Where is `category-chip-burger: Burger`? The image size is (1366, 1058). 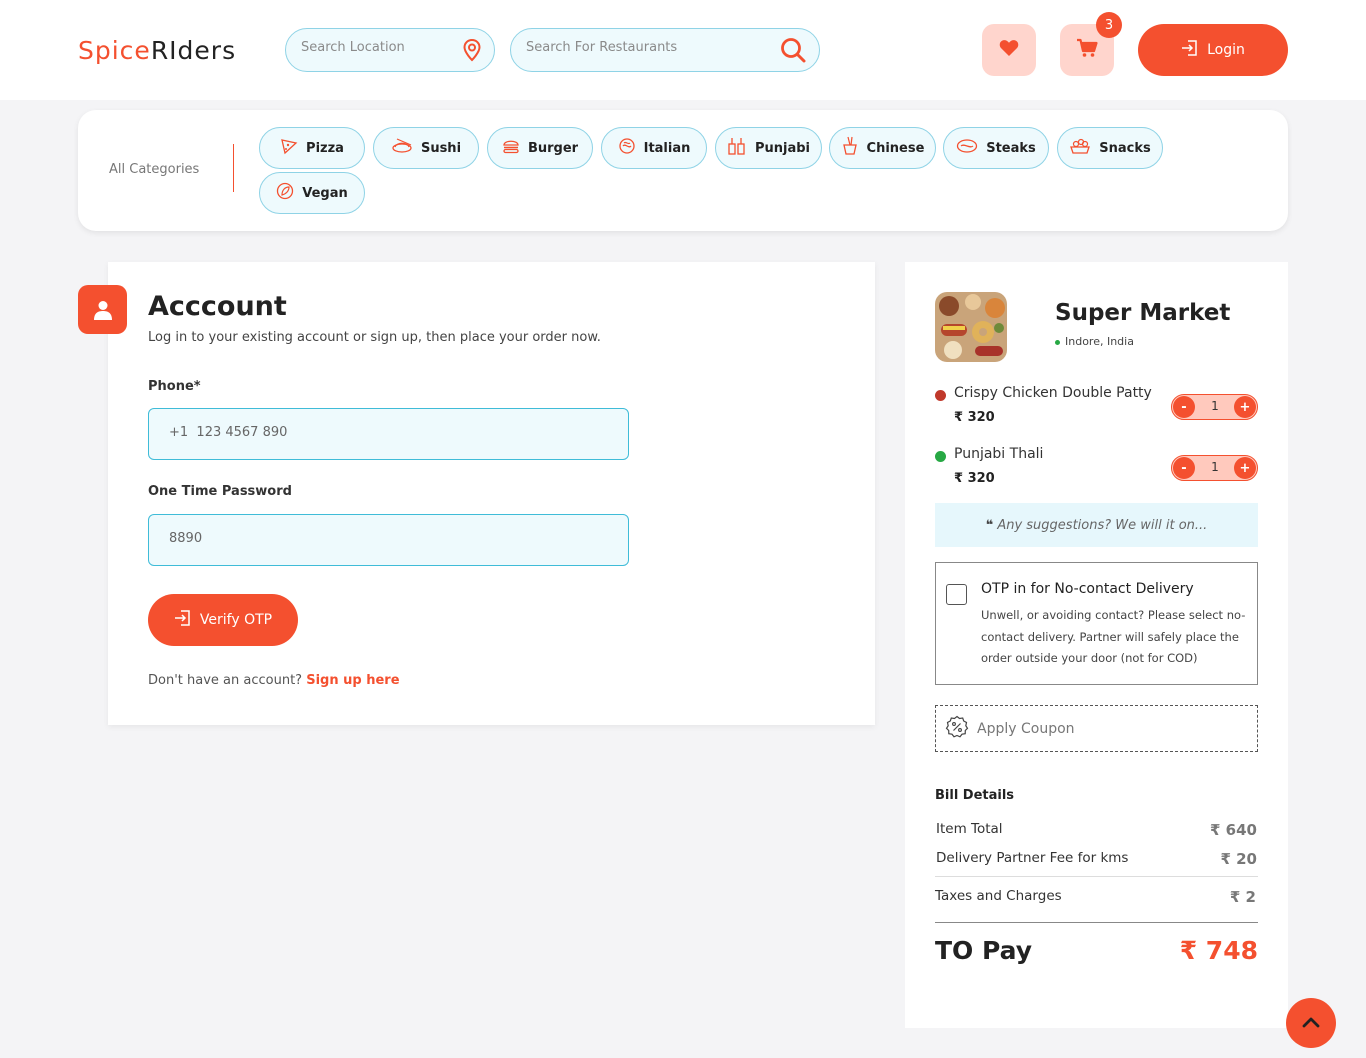
category-chip-burger: Burger is located at coordinates (540, 148).